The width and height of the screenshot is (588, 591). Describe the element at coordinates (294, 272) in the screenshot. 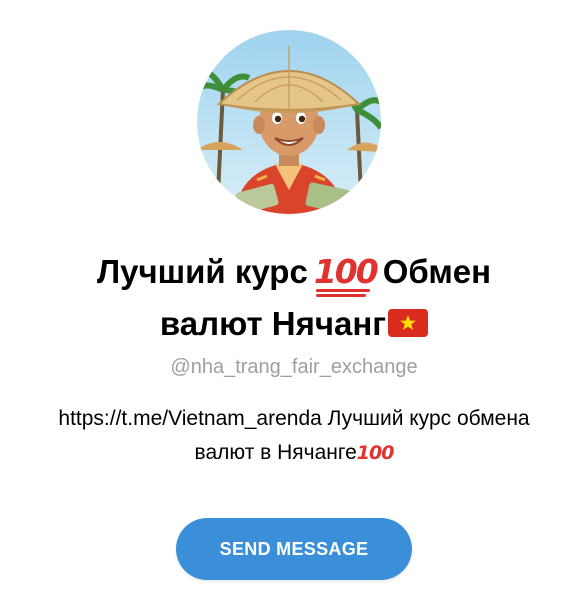

I see `channel-title-line1: Лучший курс 100 Обмен` at that location.